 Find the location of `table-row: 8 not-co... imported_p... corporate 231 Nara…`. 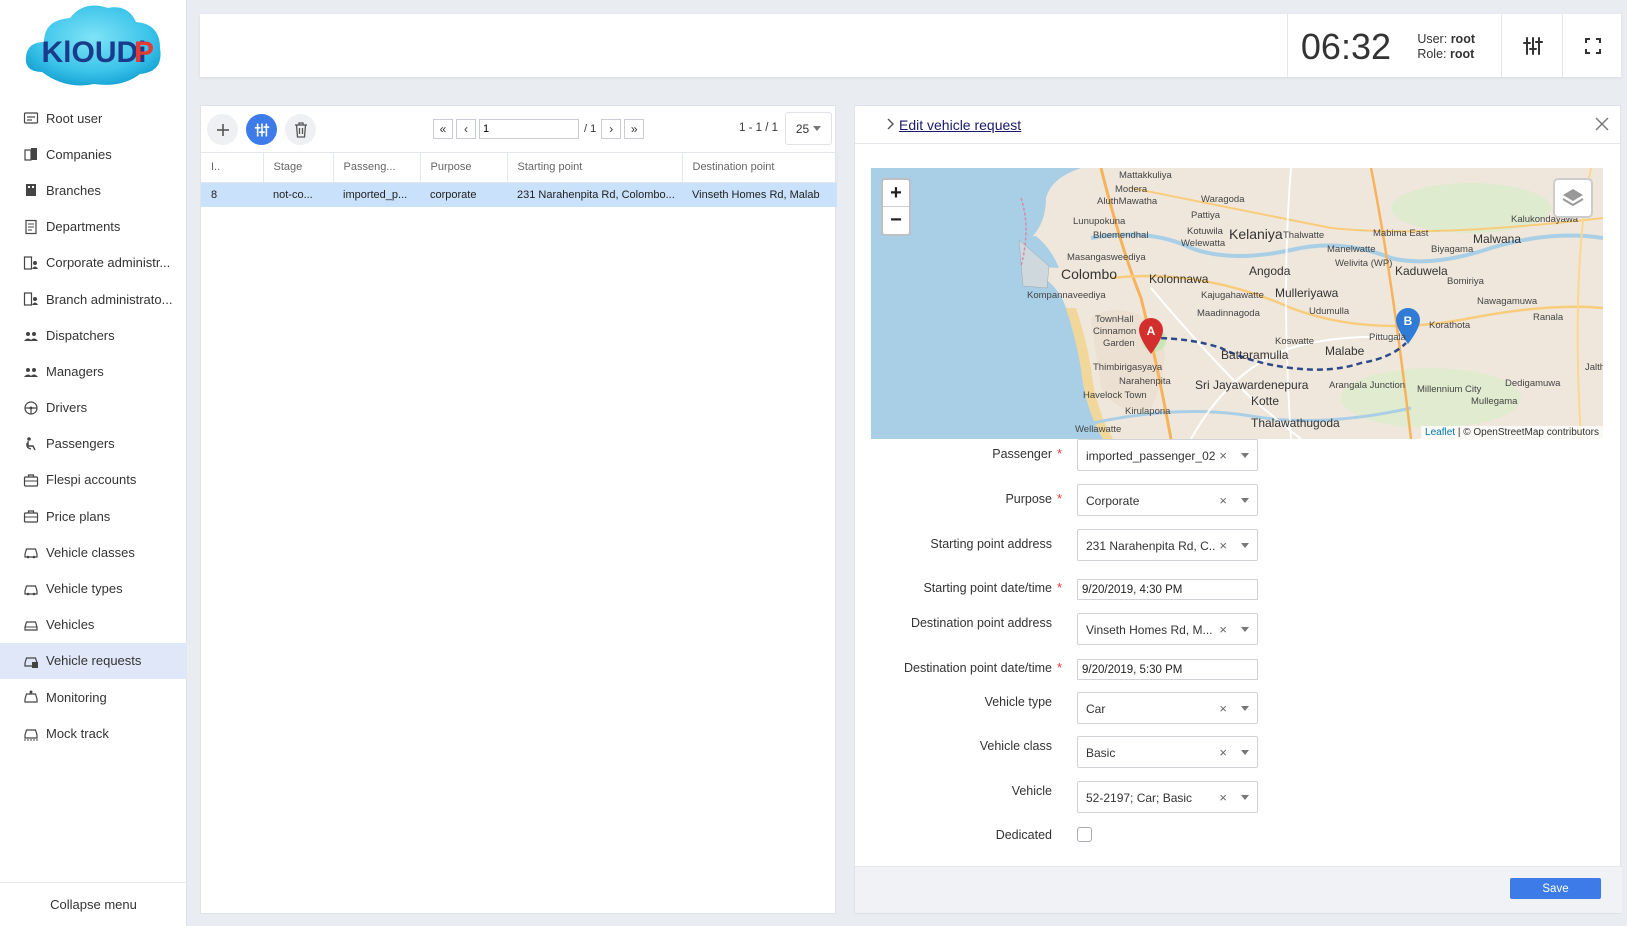

table-row: 8 not-co... imported_p... corporate 231 Nara… is located at coordinates (519, 194).